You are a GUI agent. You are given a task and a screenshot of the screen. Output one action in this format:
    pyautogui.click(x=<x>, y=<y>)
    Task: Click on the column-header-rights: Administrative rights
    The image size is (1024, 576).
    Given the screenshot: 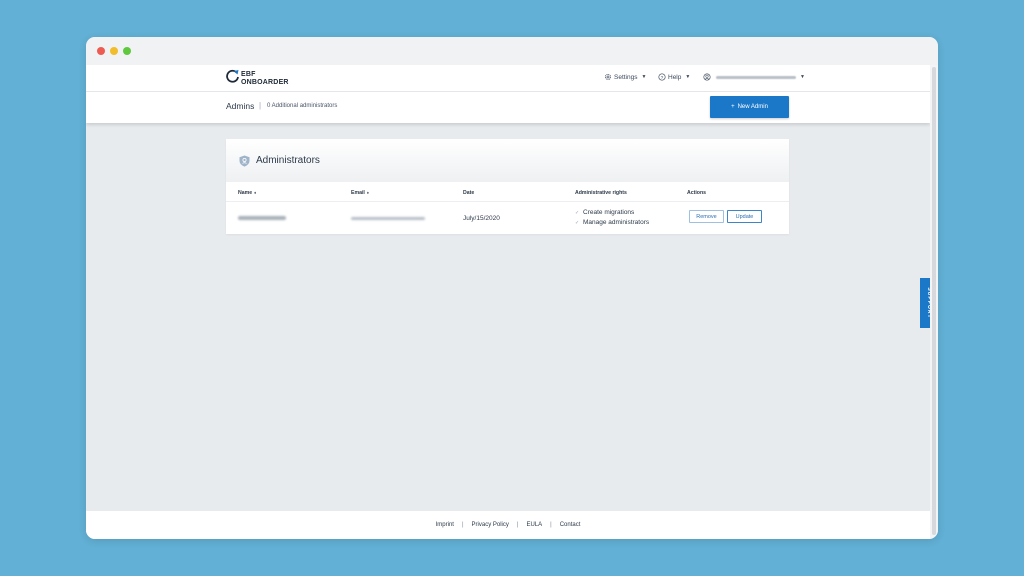 What is the action you would take?
    pyautogui.click(x=601, y=193)
    